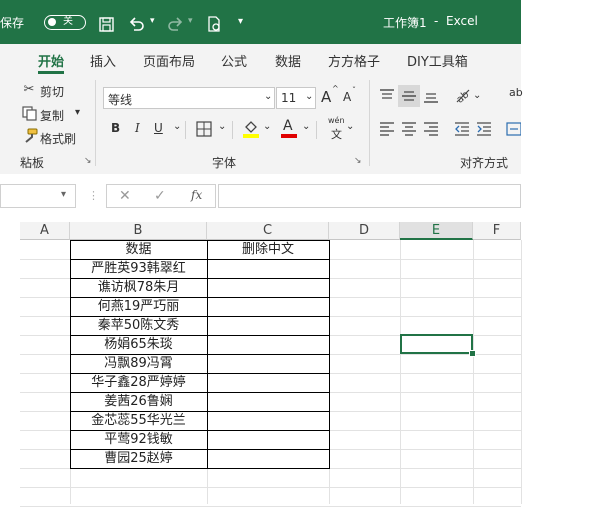 This screenshot has height=507, width=605. Describe the element at coordinates (436, 231) in the screenshot. I see `column-header-e: E` at that location.